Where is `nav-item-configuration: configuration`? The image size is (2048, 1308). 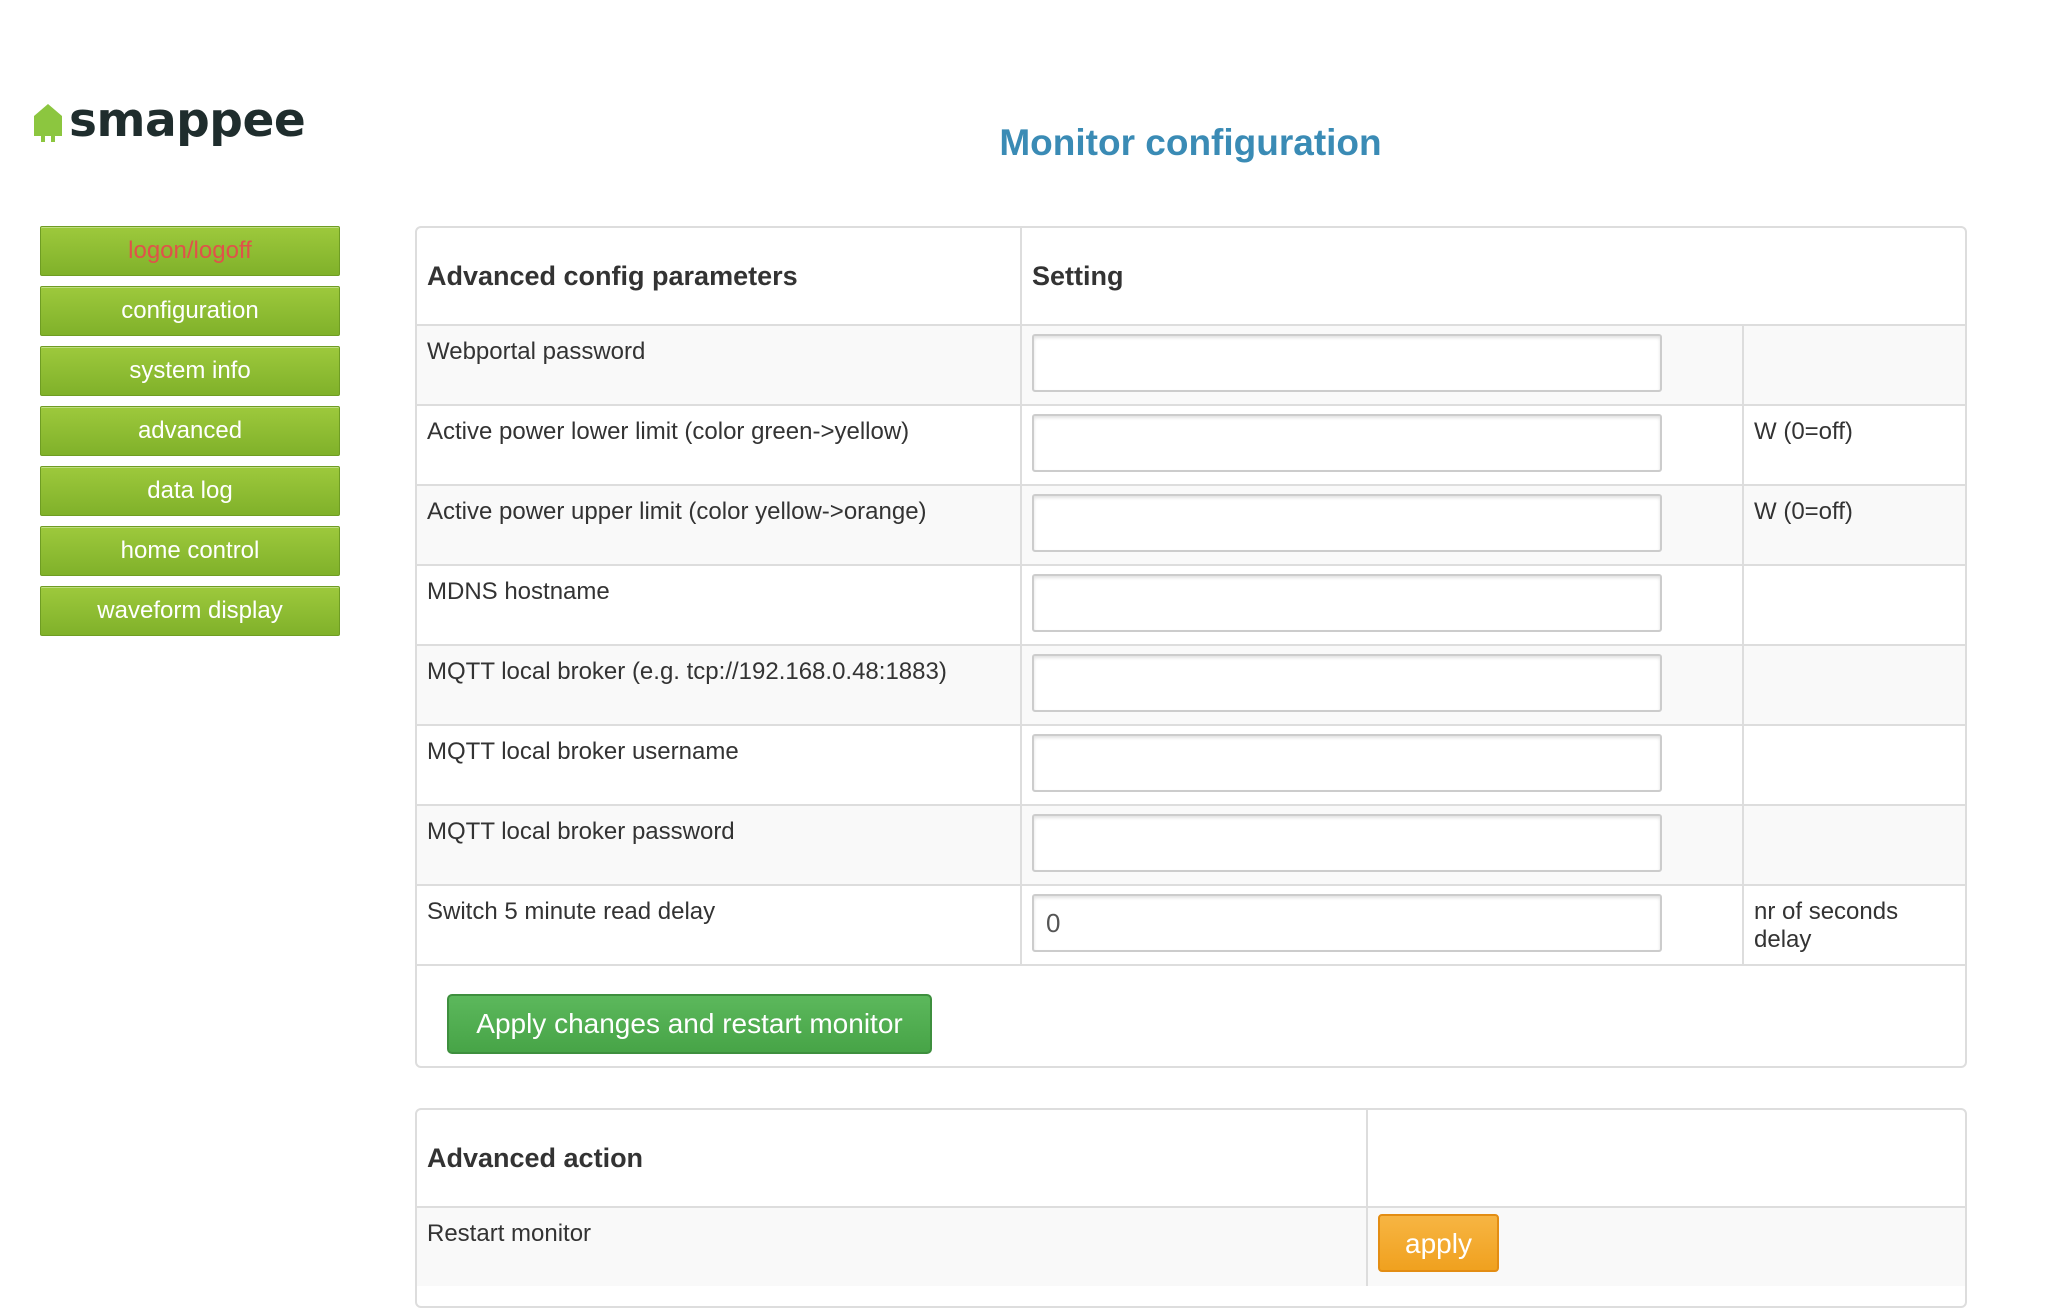
nav-item-configuration: configuration is located at coordinates (190, 311).